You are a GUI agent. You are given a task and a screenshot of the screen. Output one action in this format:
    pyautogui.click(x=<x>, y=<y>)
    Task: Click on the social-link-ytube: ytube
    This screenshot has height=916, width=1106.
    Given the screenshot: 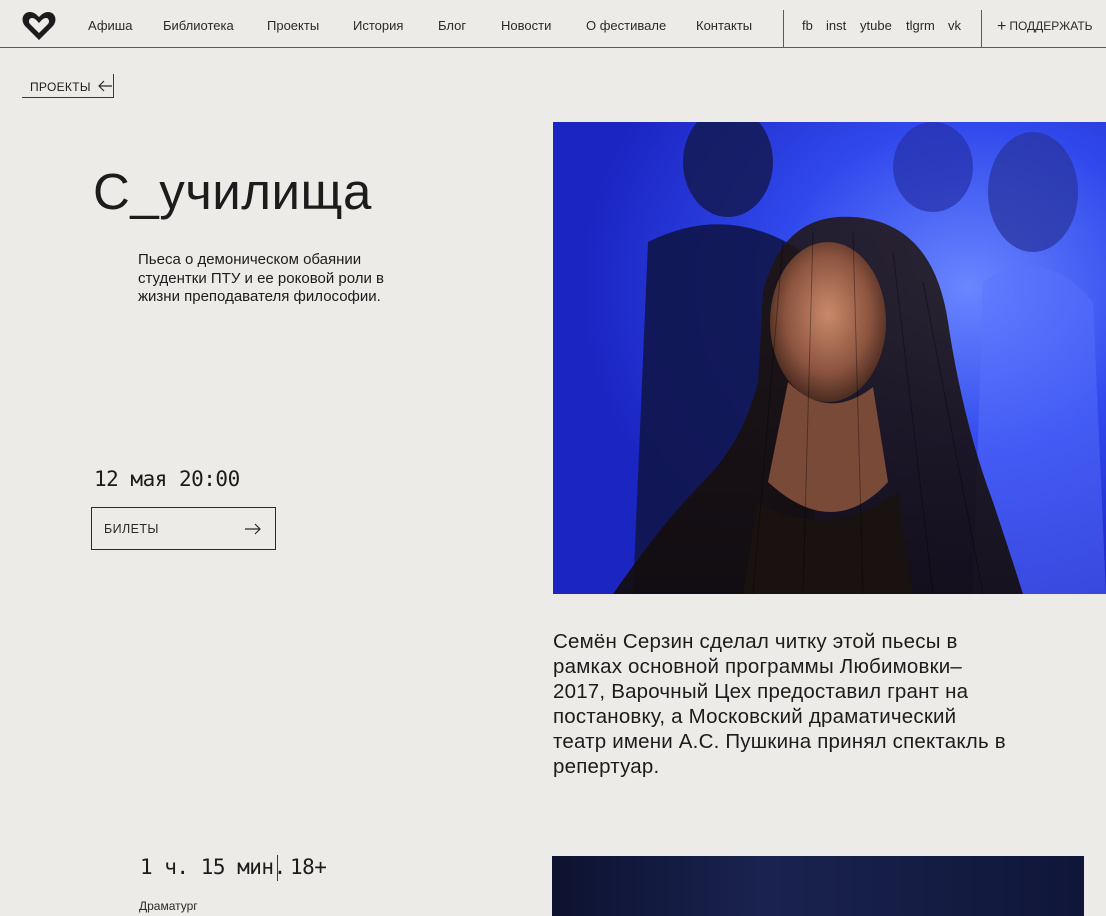 What is the action you would take?
    pyautogui.click(x=876, y=25)
    